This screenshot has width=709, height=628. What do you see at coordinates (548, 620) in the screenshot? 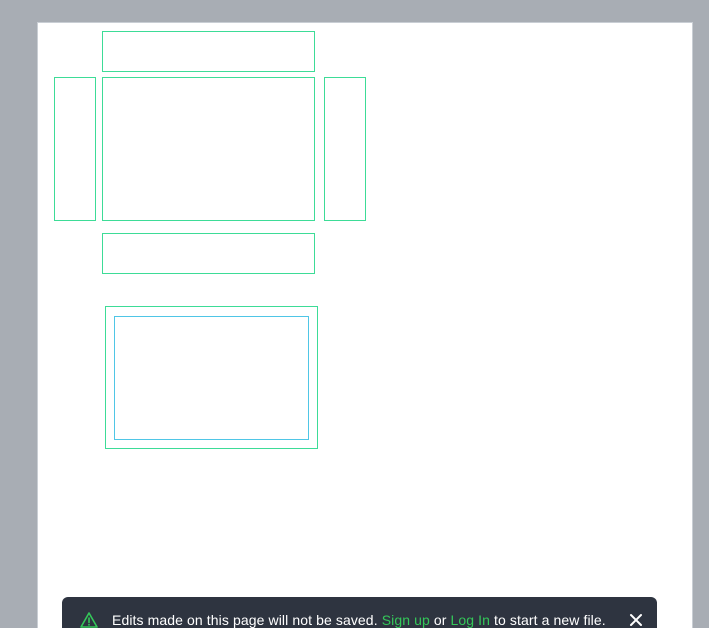
I see `notice-text-after: to start a new file.` at bounding box center [548, 620].